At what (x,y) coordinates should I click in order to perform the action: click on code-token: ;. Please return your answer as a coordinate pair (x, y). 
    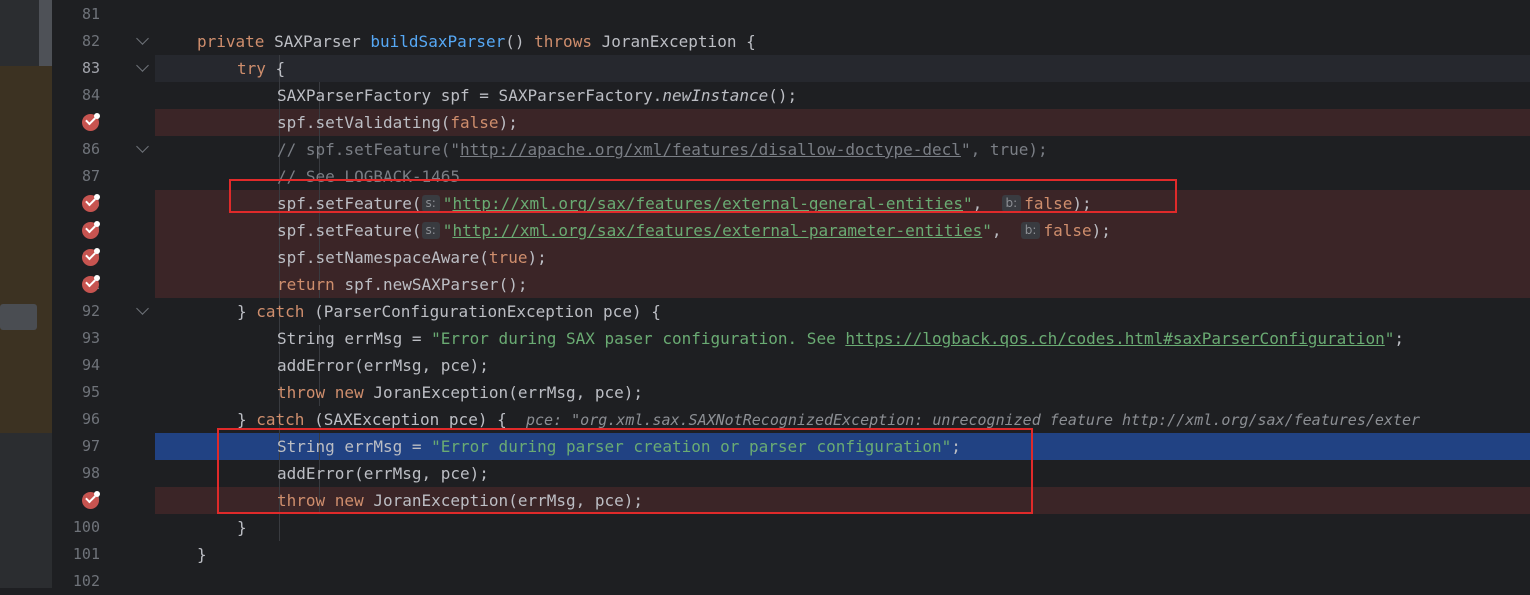
    Looking at the image, I should click on (1399, 338).